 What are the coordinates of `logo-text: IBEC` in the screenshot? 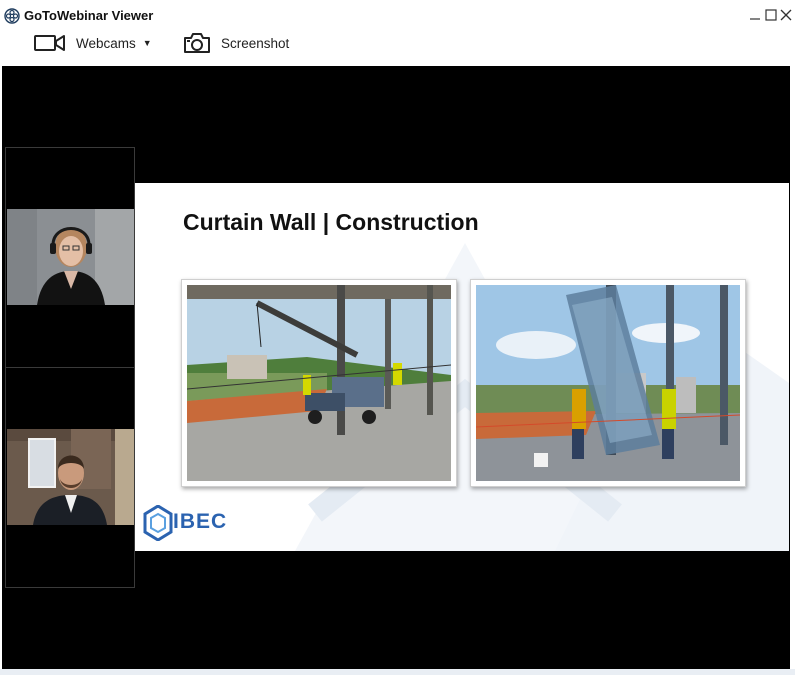 It's located at (200, 521).